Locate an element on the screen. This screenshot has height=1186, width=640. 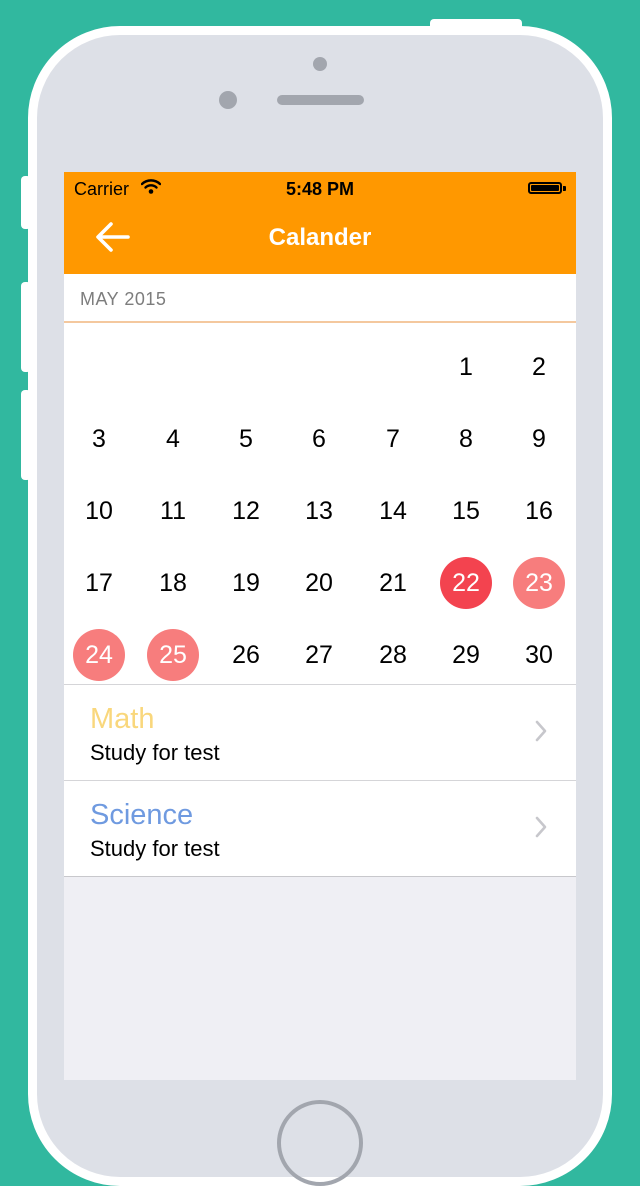
calendar-day-7: 7 is located at coordinates (393, 439).